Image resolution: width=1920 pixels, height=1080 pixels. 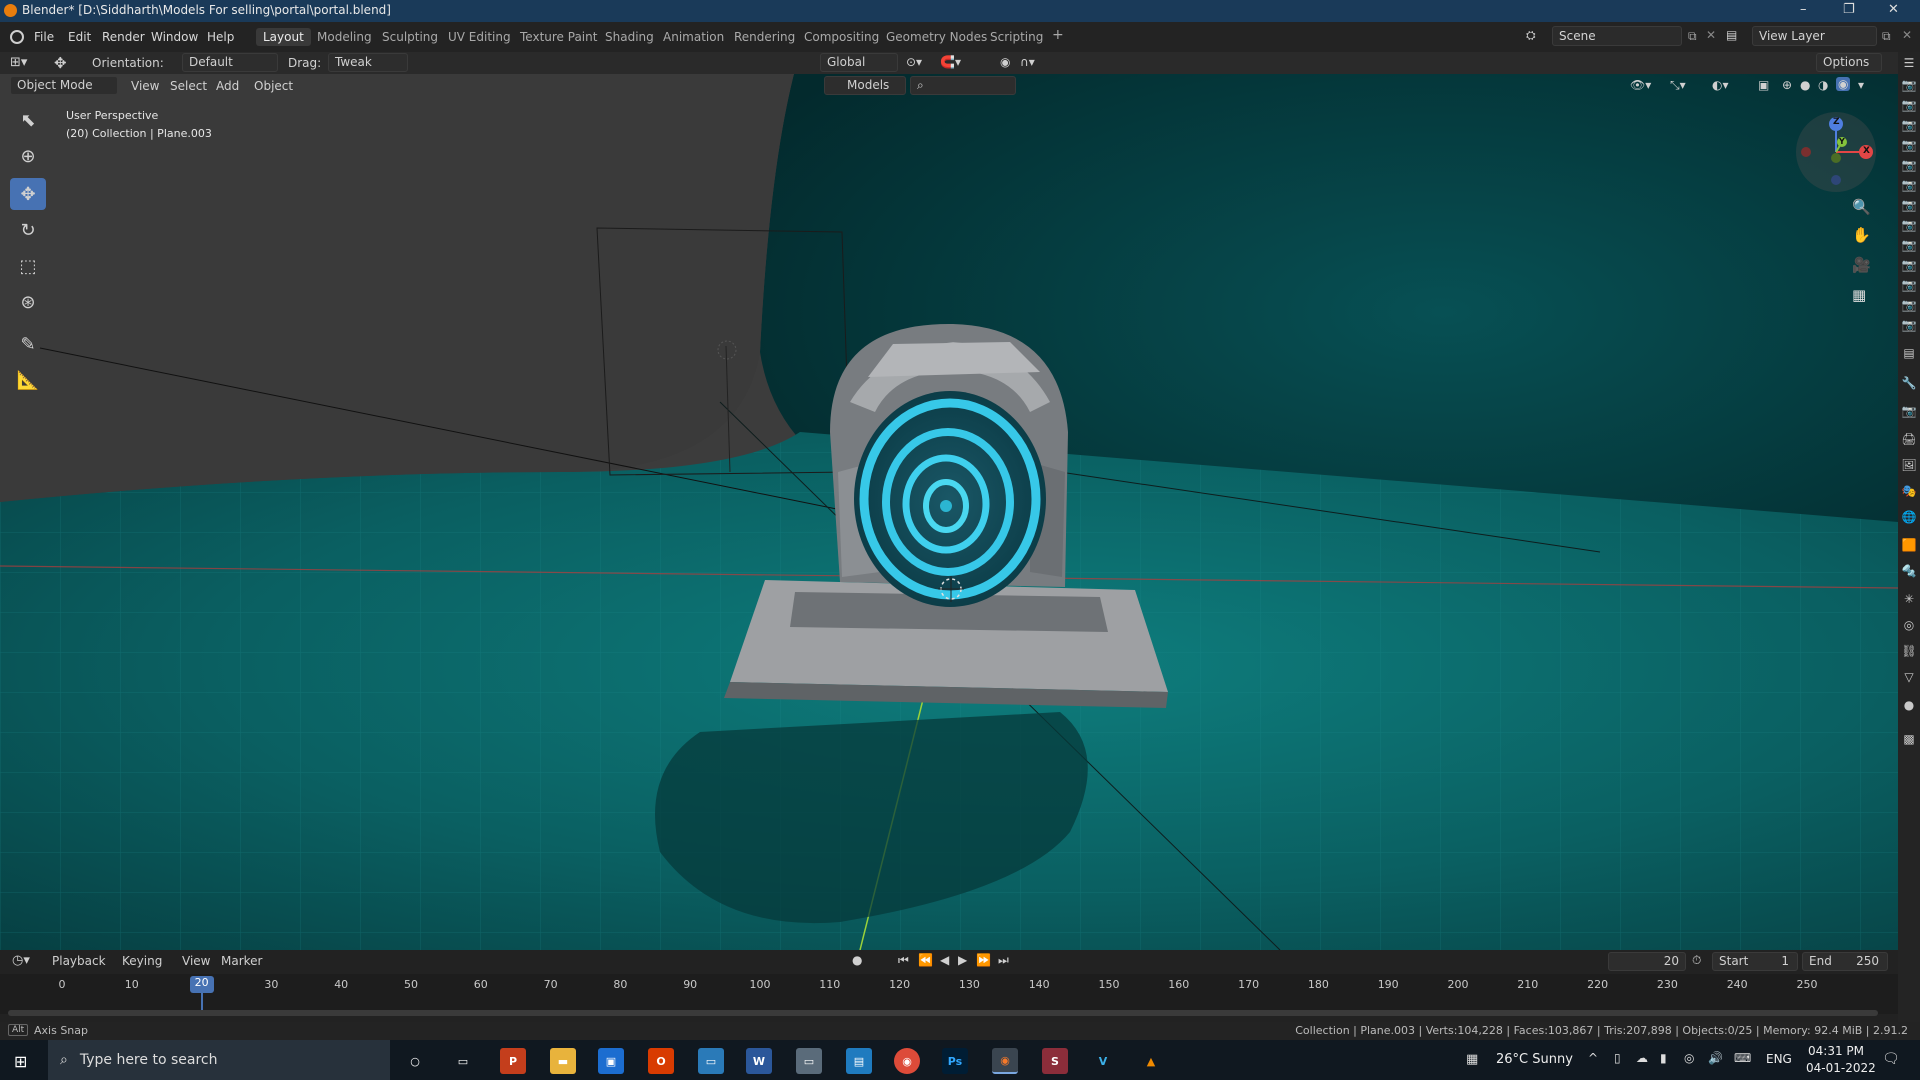 I want to click on menu-render: Render, so click(x=123, y=37).